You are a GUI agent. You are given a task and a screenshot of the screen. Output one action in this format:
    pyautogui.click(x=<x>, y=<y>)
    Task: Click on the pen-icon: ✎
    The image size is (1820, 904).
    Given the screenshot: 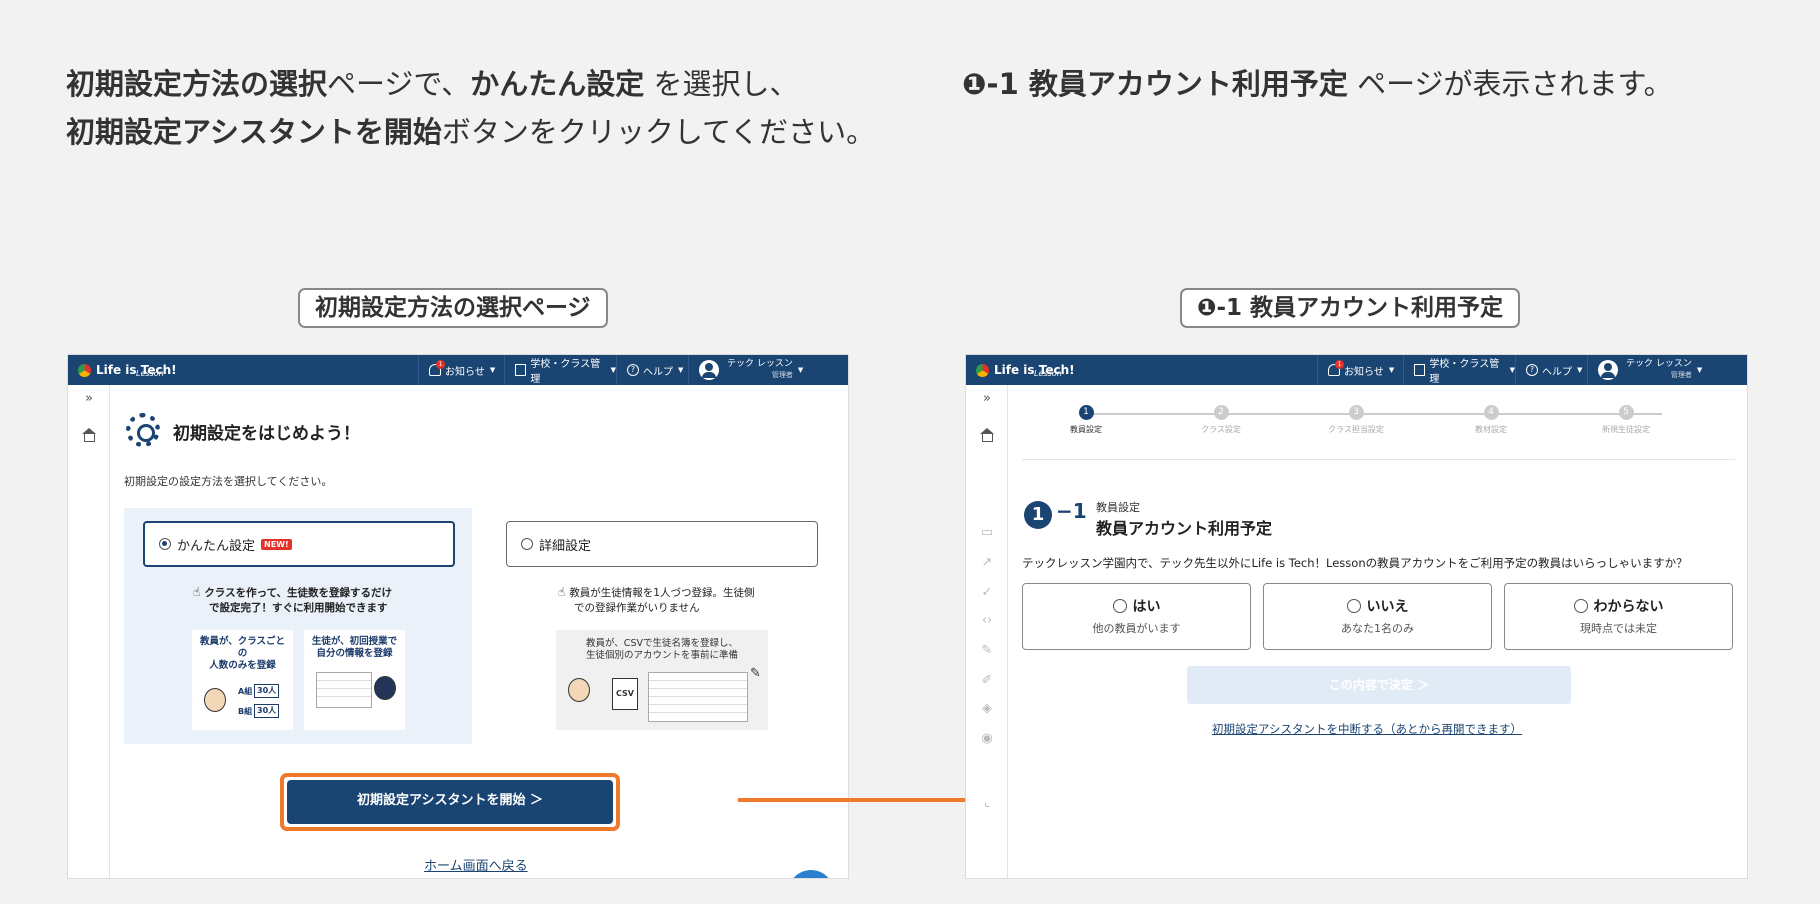 What is the action you would take?
    pyautogui.click(x=987, y=651)
    